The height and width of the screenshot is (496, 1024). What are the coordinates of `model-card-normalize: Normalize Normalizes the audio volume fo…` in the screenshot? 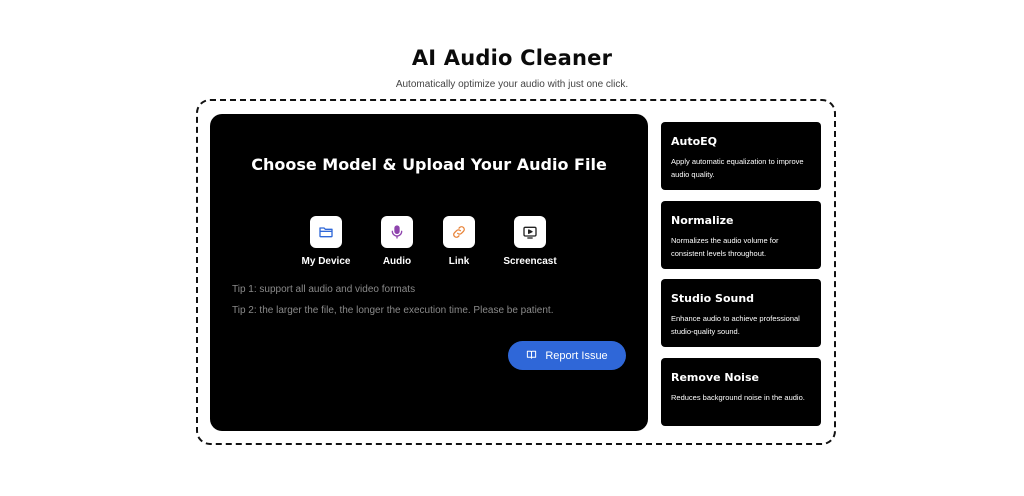 It's located at (741, 235).